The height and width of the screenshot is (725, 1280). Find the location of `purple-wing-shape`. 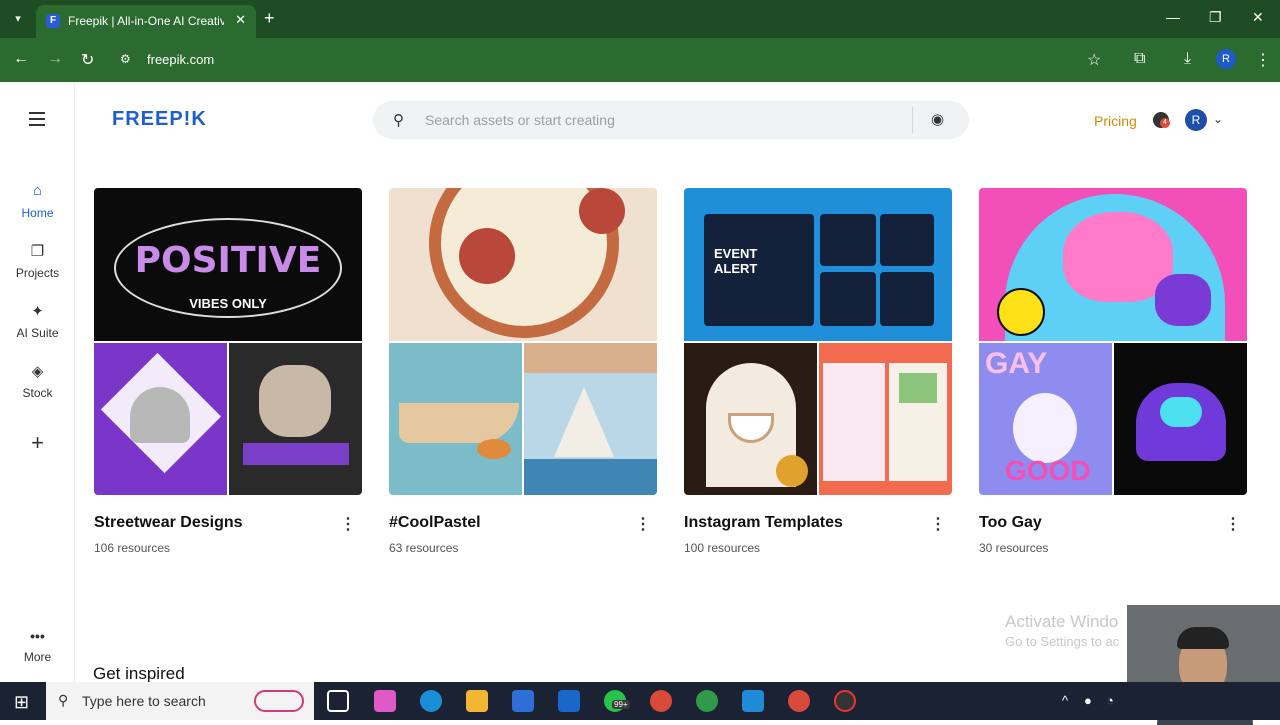

purple-wing-shape is located at coordinates (1183, 300).